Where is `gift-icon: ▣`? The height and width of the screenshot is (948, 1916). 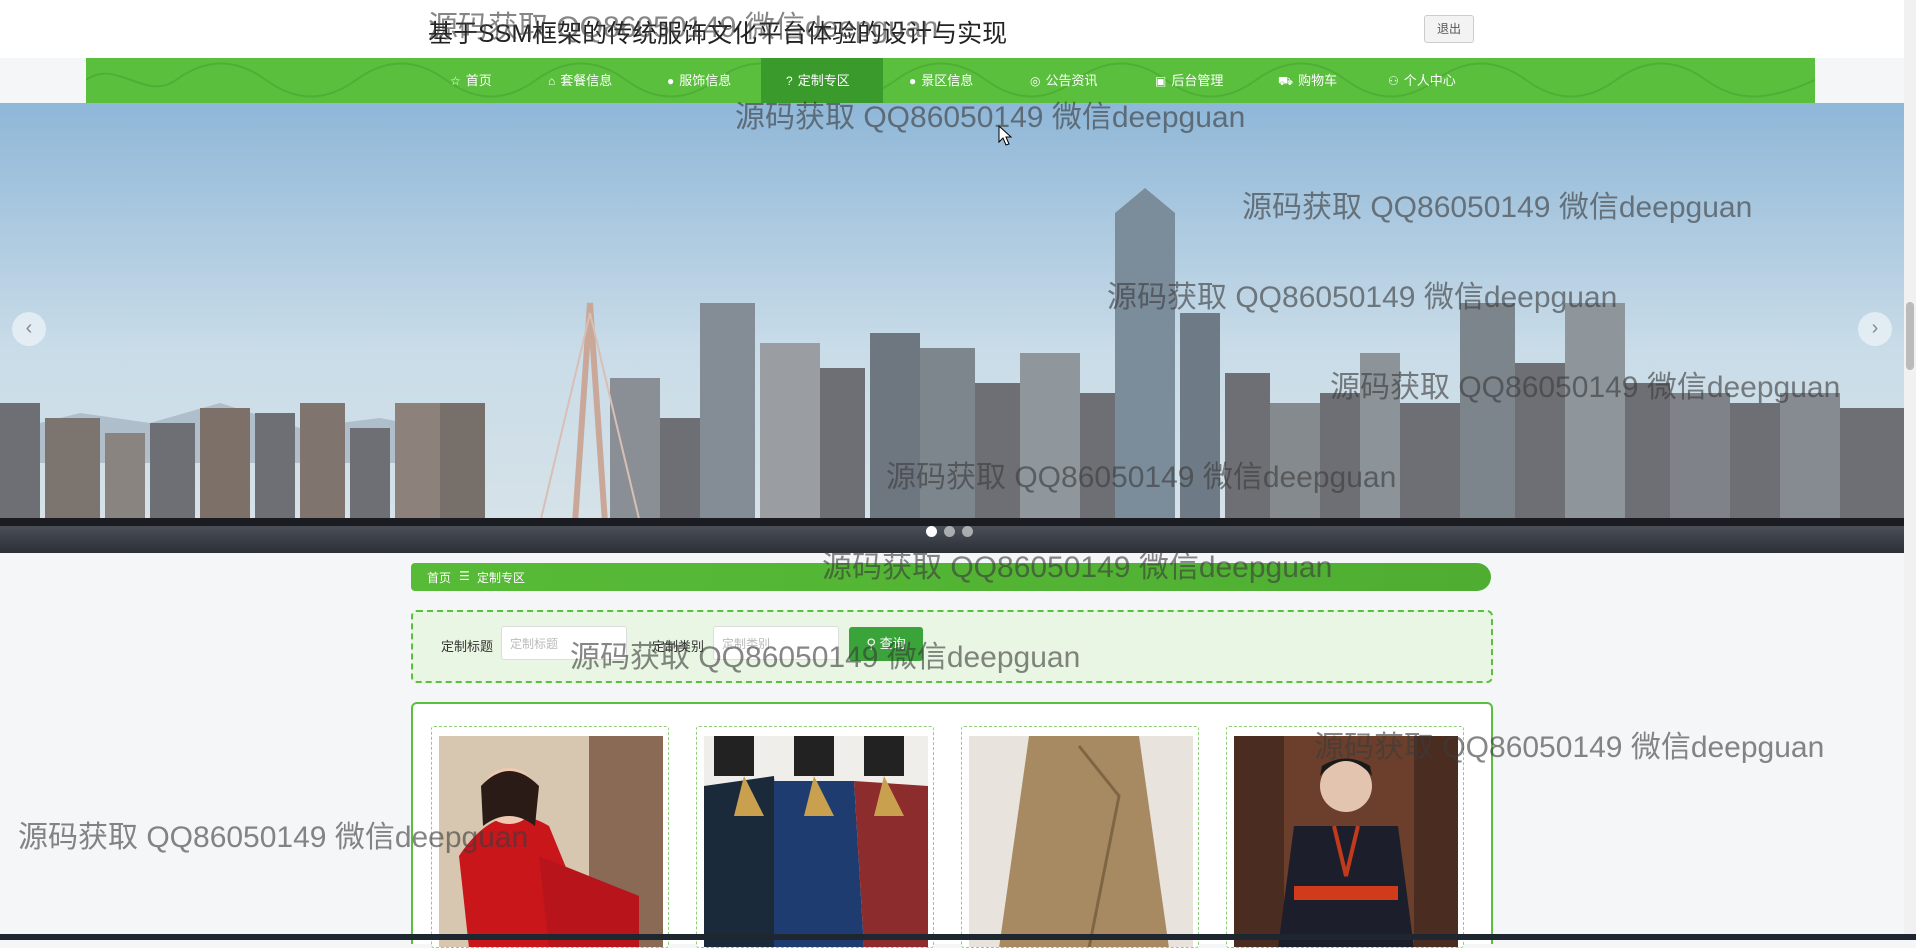
gift-icon: ▣ is located at coordinates (1161, 81).